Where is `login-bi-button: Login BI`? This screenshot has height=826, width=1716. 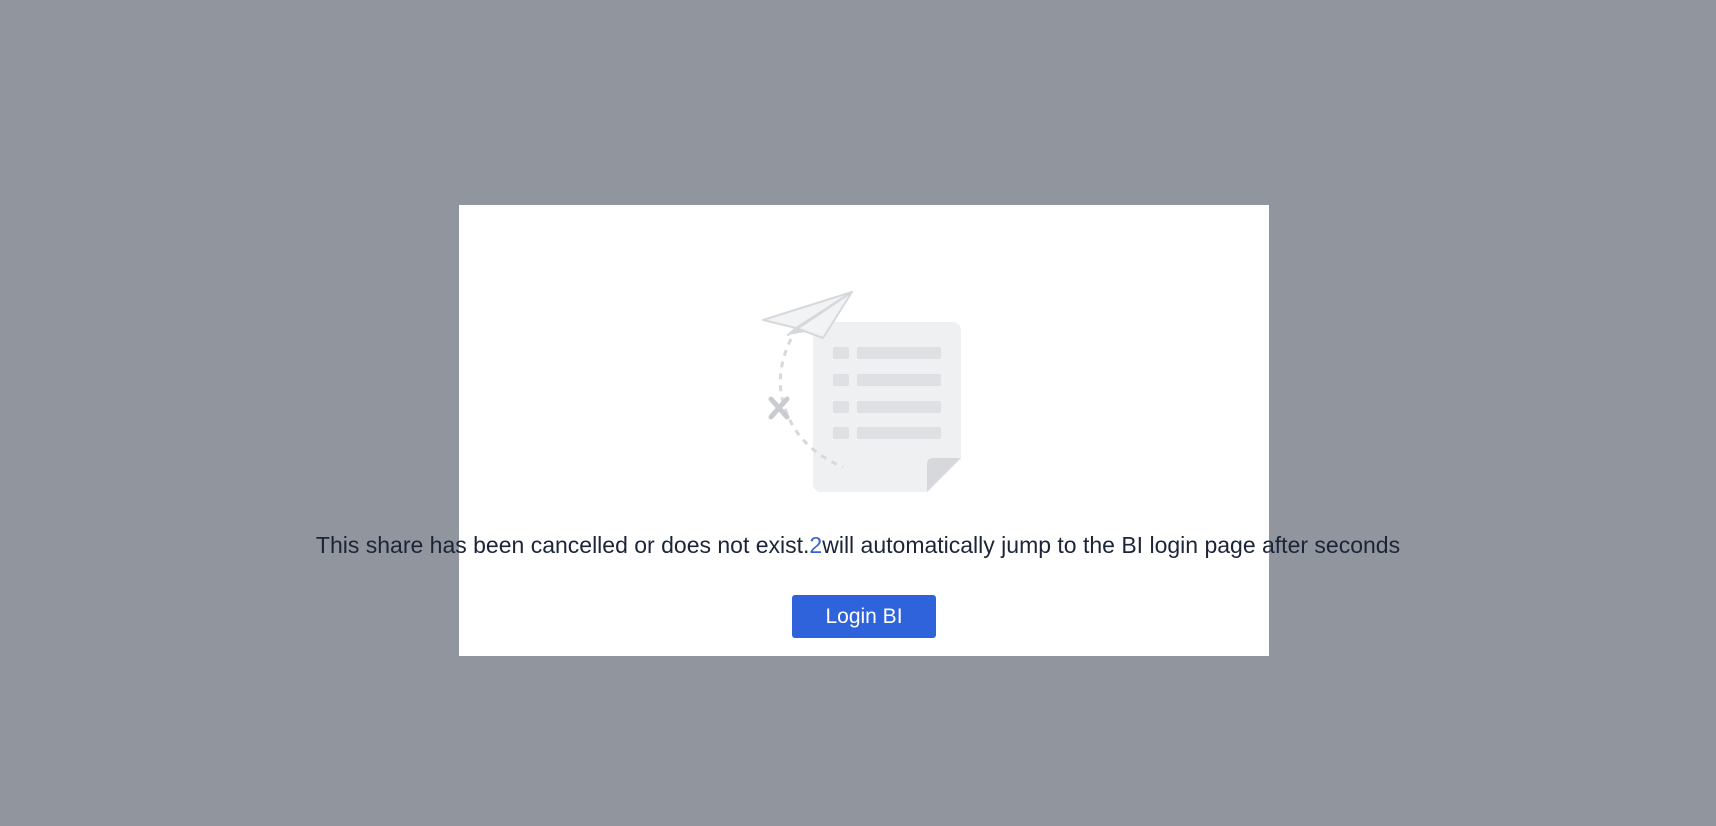
login-bi-button: Login BI is located at coordinates (864, 616).